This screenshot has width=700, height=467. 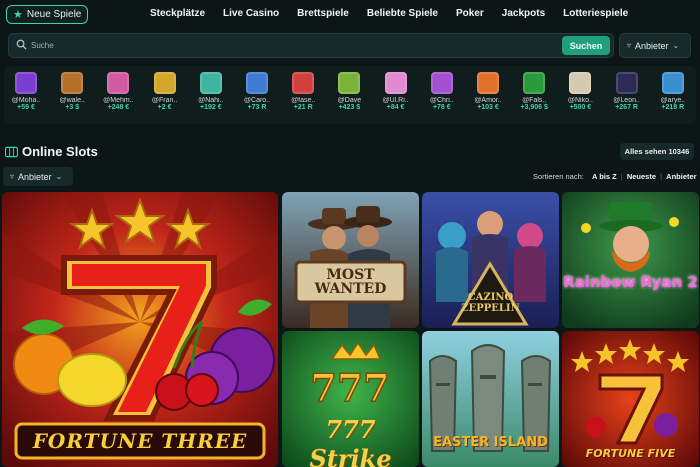 I want to click on winner-item: @Niko.. +500 €, so click(x=580, y=96).